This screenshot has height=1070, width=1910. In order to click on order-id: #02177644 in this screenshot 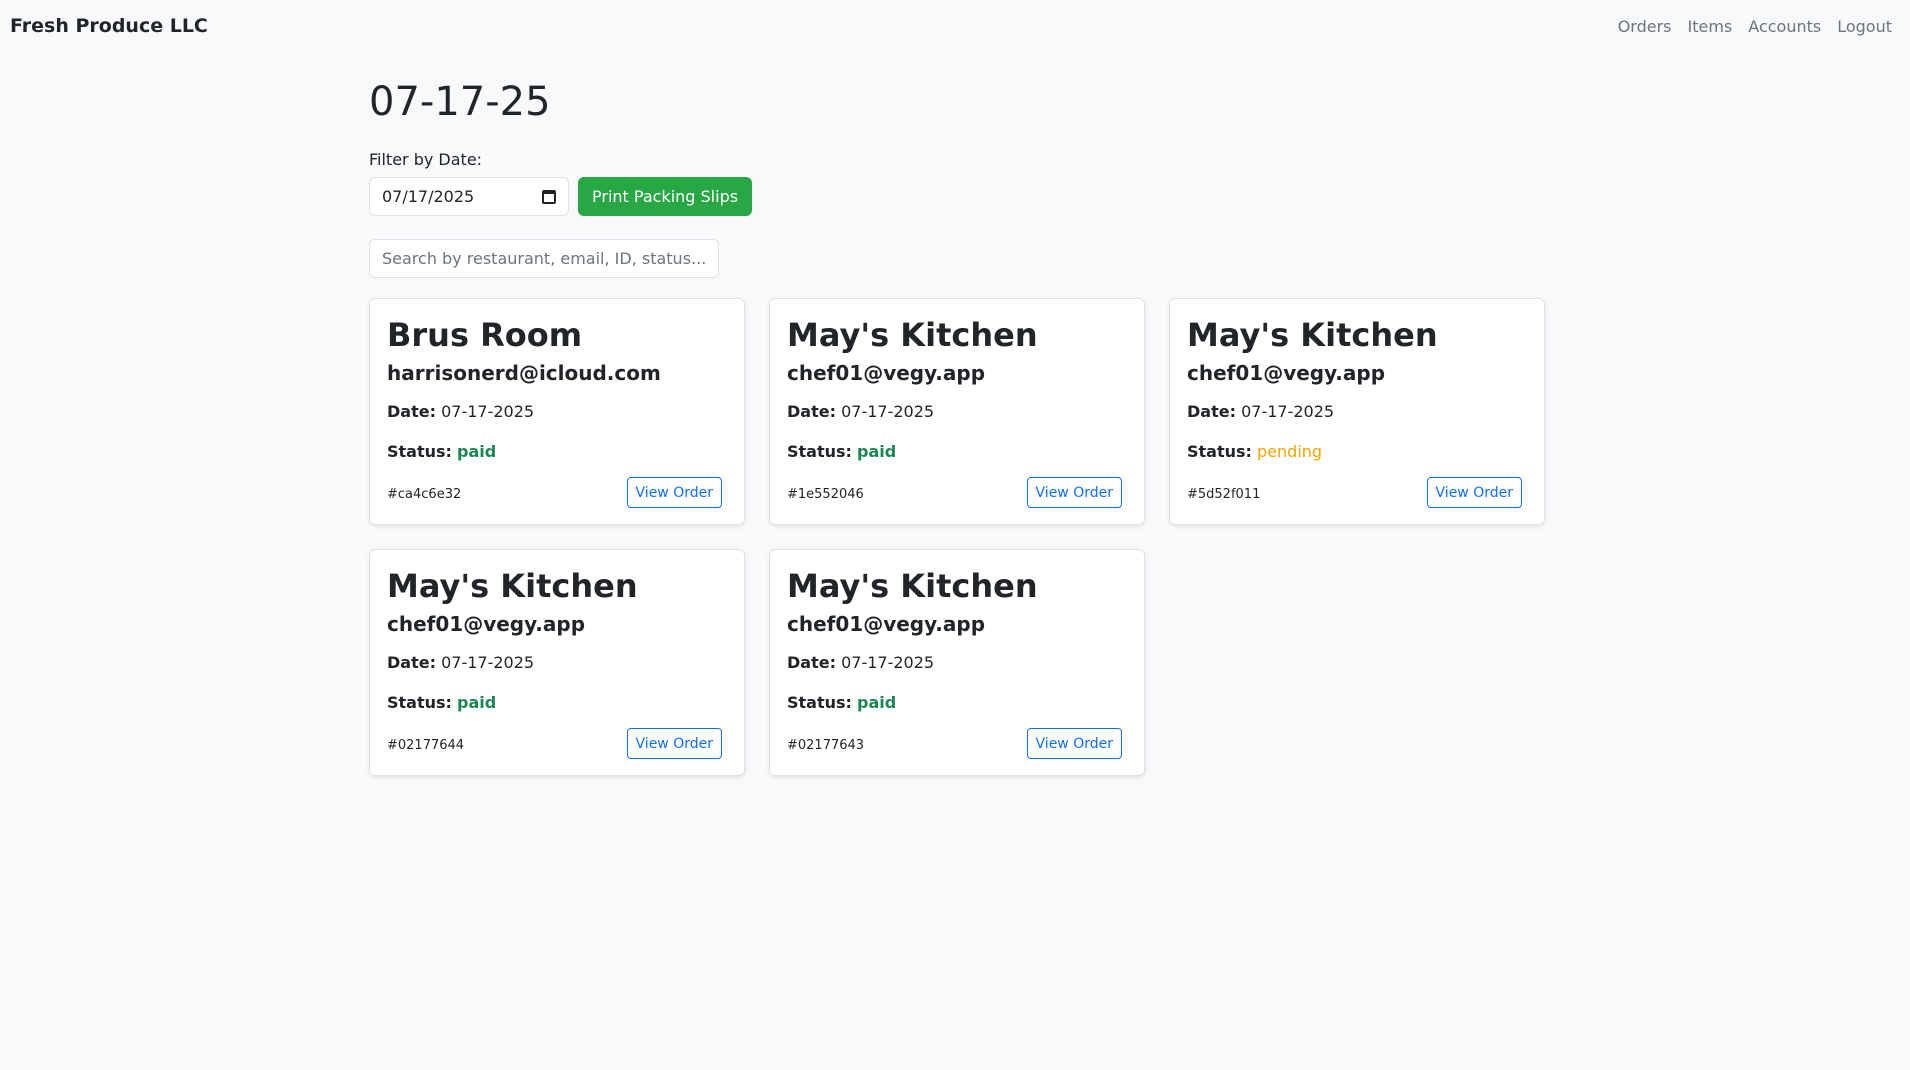, I will do `click(426, 745)`.